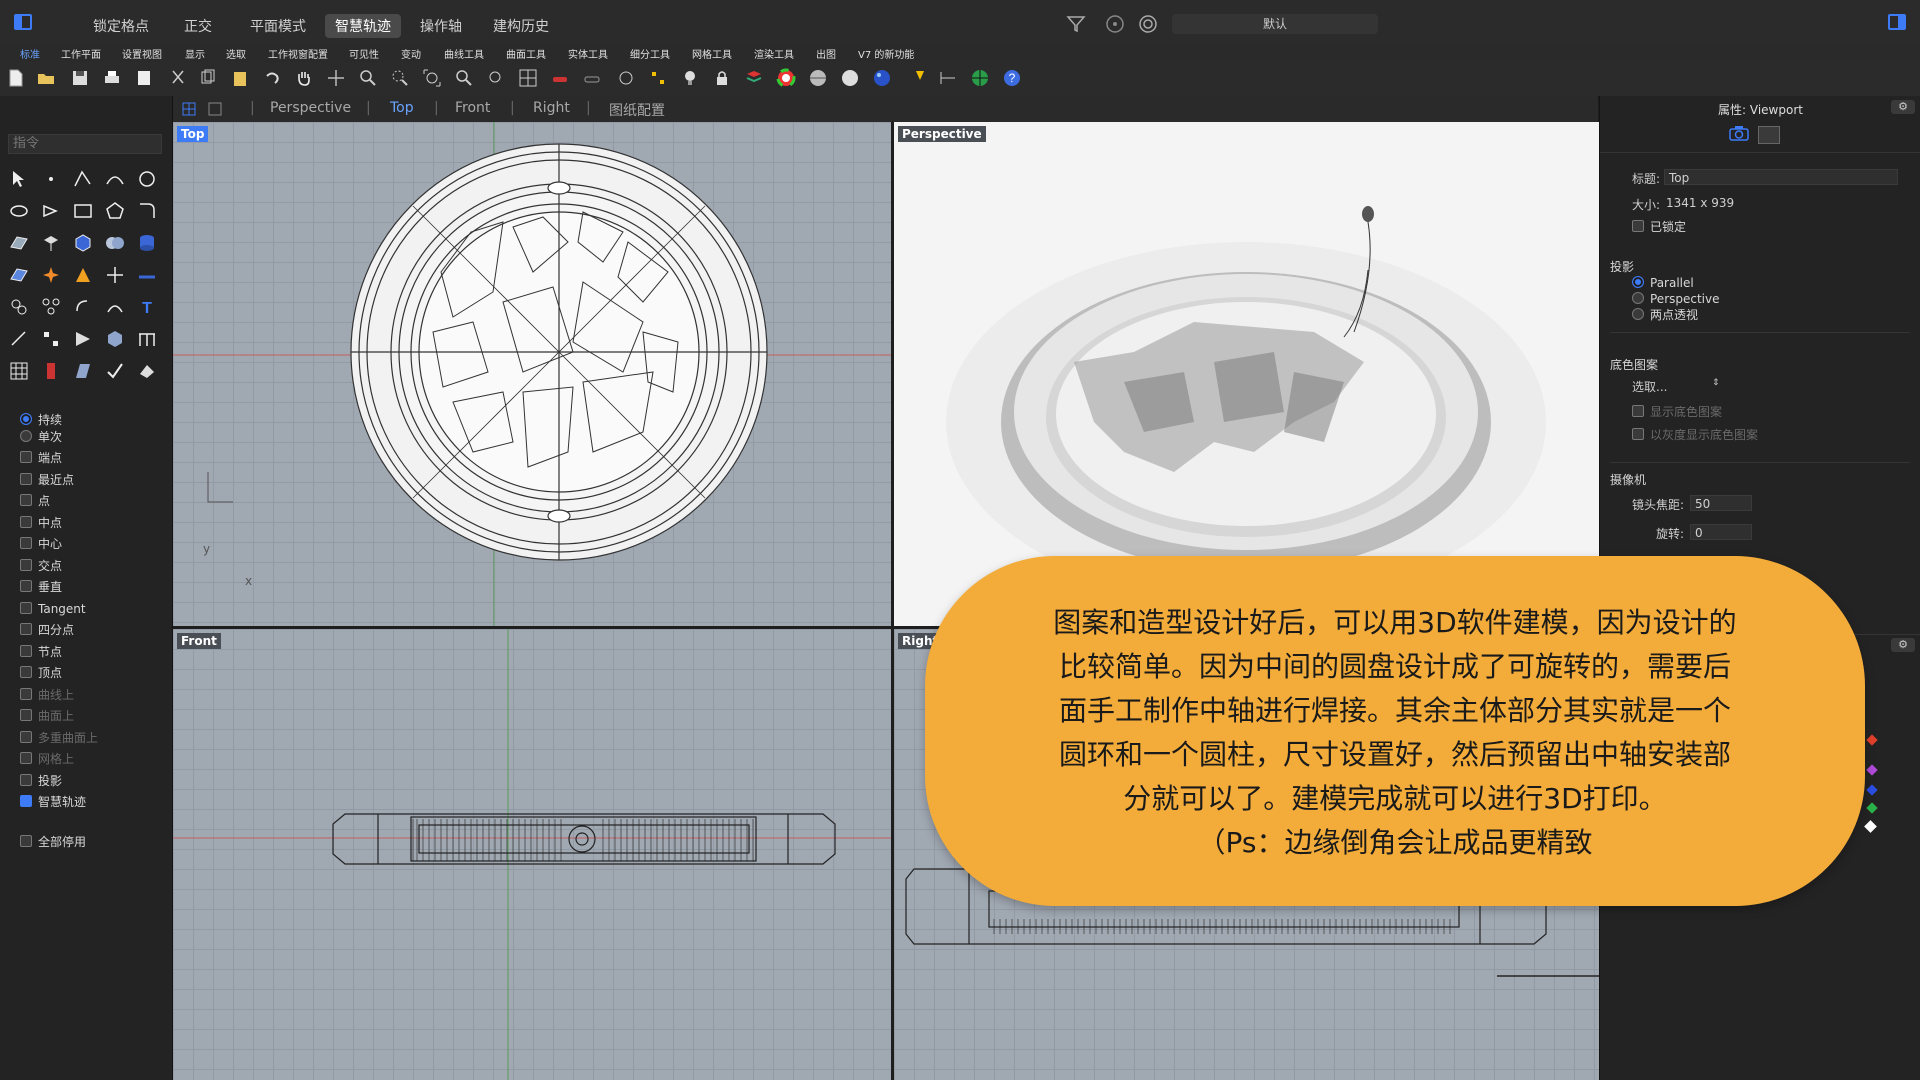  I want to click on import-icon, so click(144, 78).